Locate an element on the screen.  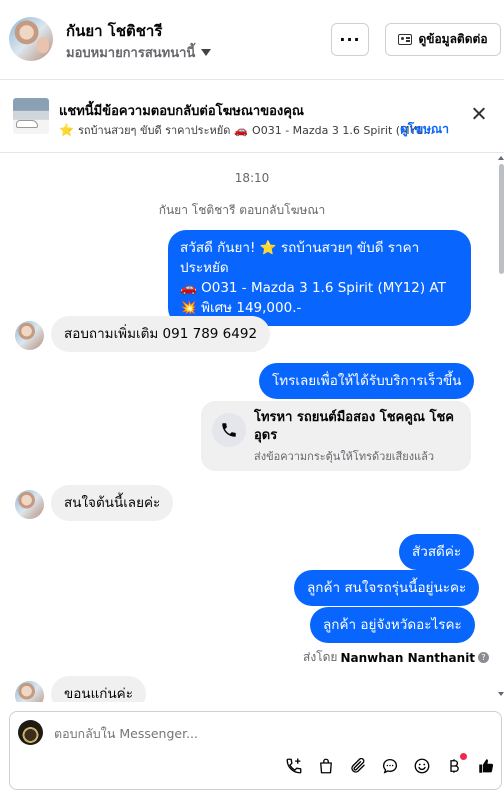
ad-banner-title: แชทนี้มีข้อความตอบกลับต่อโฆษณาของคุณ is located at coordinates (181, 111).